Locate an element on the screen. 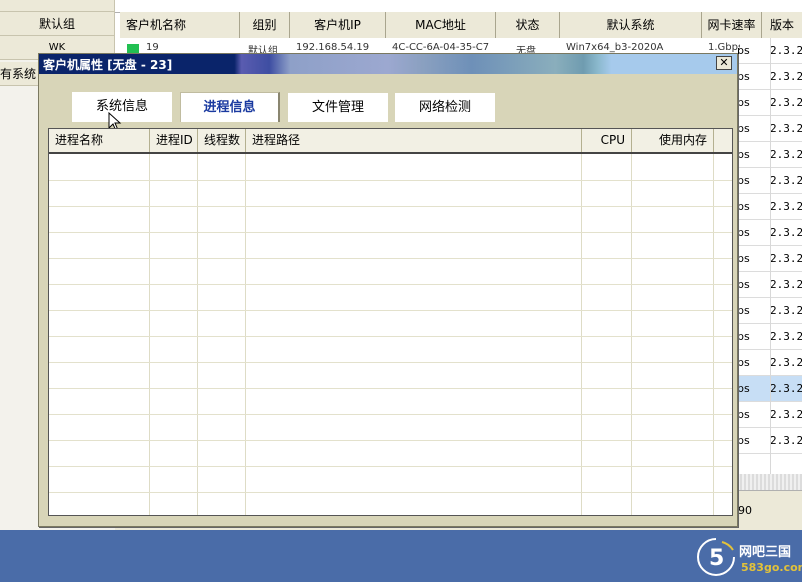 The width and height of the screenshot is (802, 582). cell-mac: 4C-CC-6A-04-35-C7 is located at coordinates (441, 47).